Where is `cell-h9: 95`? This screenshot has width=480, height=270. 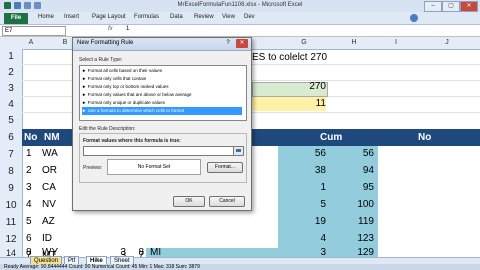 cell-h9: 95 is located at coordinates (352, 187).